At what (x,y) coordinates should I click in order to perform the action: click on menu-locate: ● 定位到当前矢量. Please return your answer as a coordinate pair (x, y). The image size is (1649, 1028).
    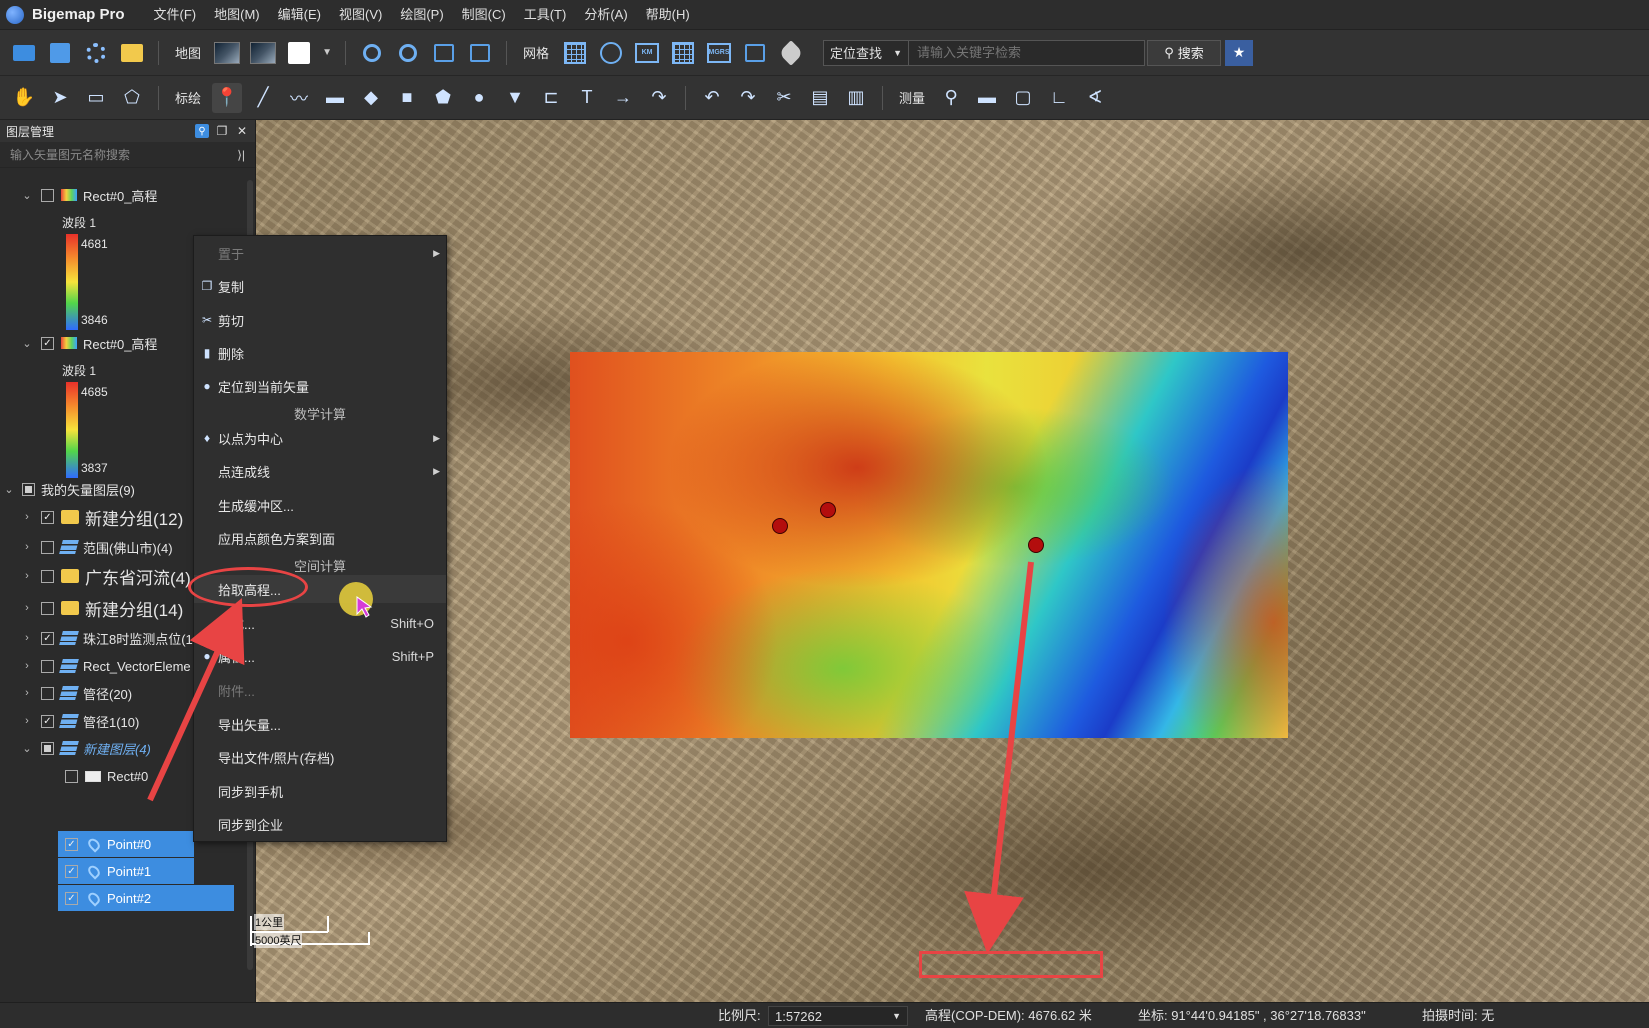
    Looking at the image, I should click on (320, 386).